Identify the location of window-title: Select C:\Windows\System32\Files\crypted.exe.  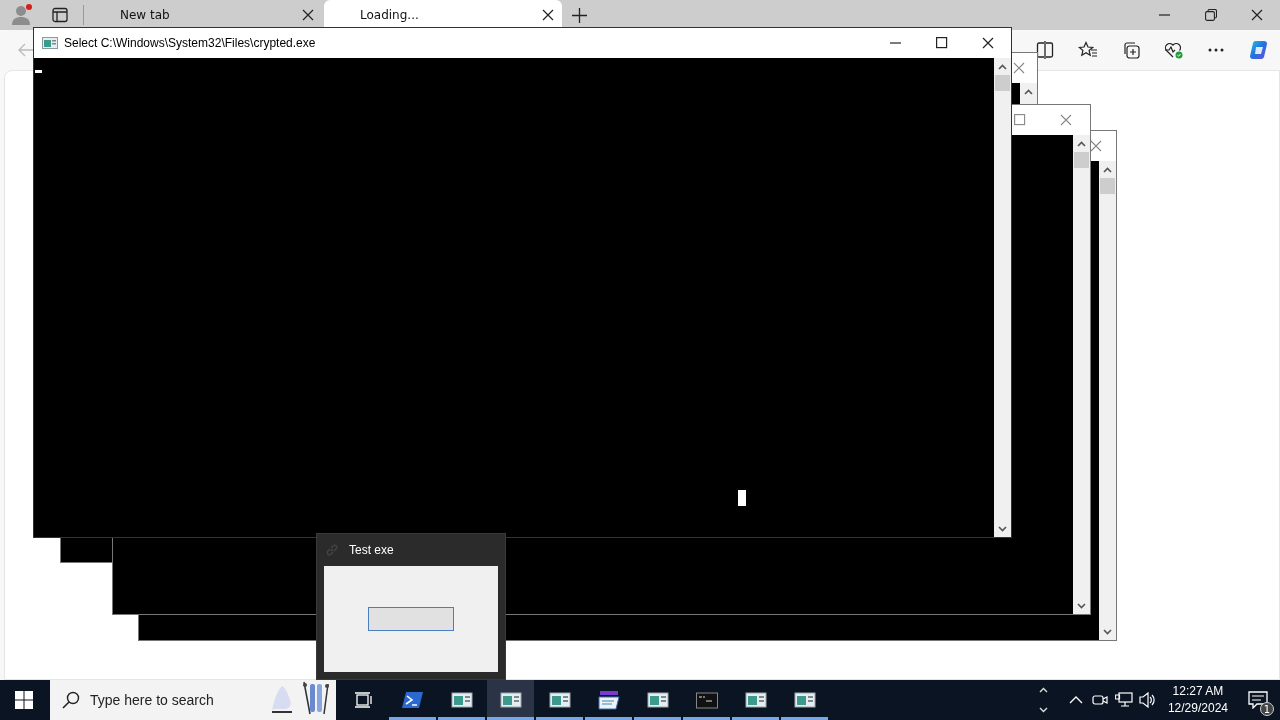
(190, 43).